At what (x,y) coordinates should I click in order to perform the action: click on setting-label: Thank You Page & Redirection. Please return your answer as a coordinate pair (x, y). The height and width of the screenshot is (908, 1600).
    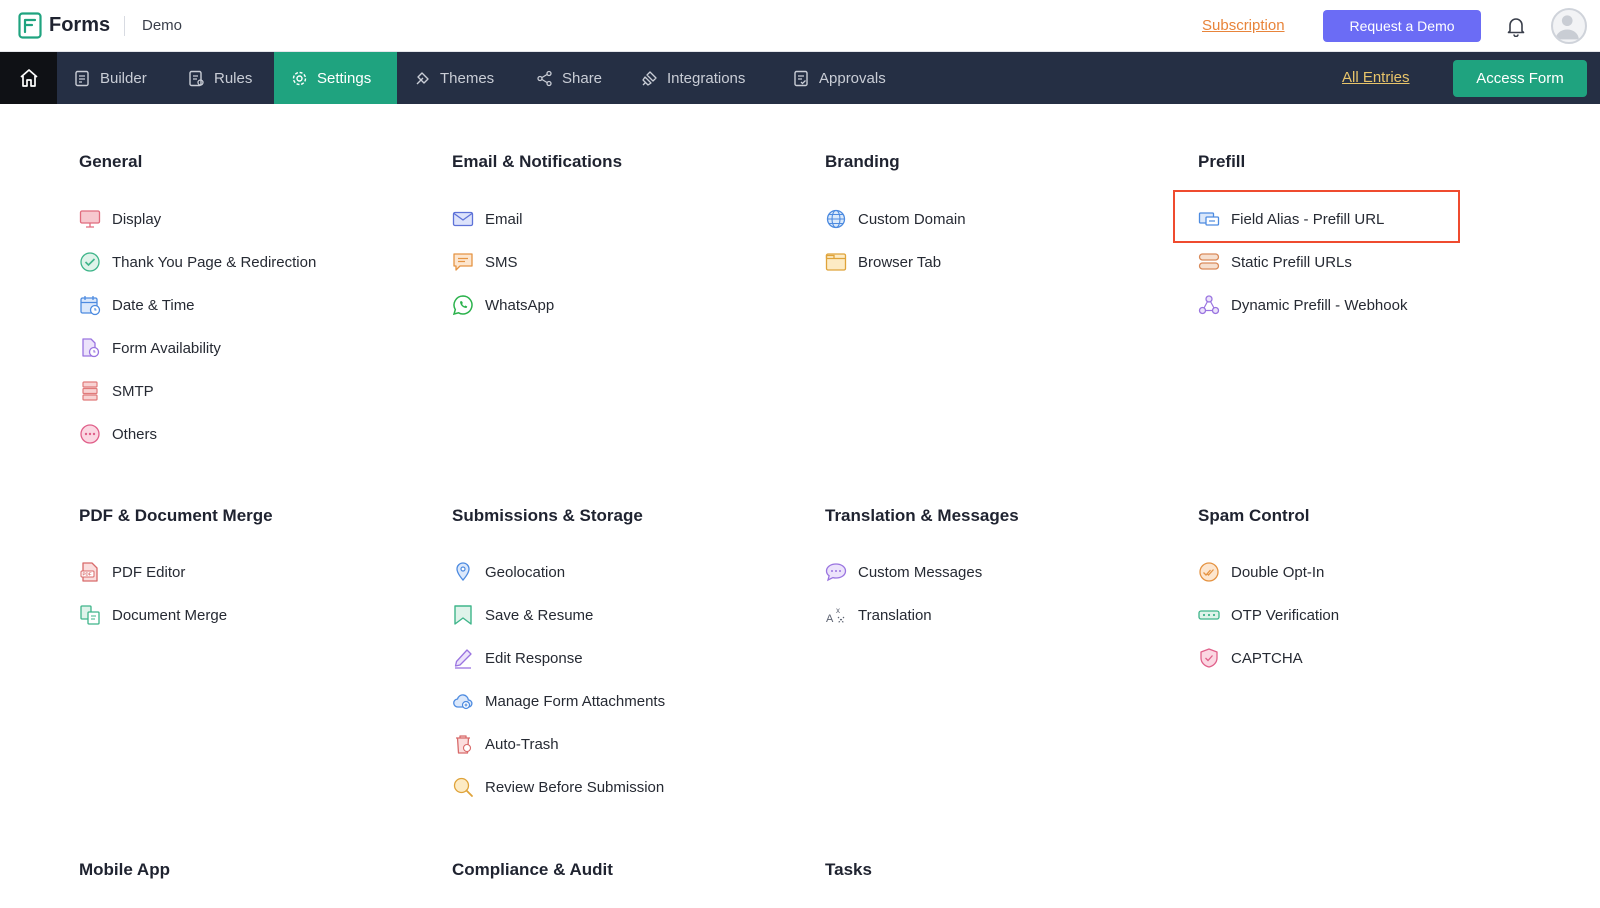
    Looking at the image, I should click on (214, 262).